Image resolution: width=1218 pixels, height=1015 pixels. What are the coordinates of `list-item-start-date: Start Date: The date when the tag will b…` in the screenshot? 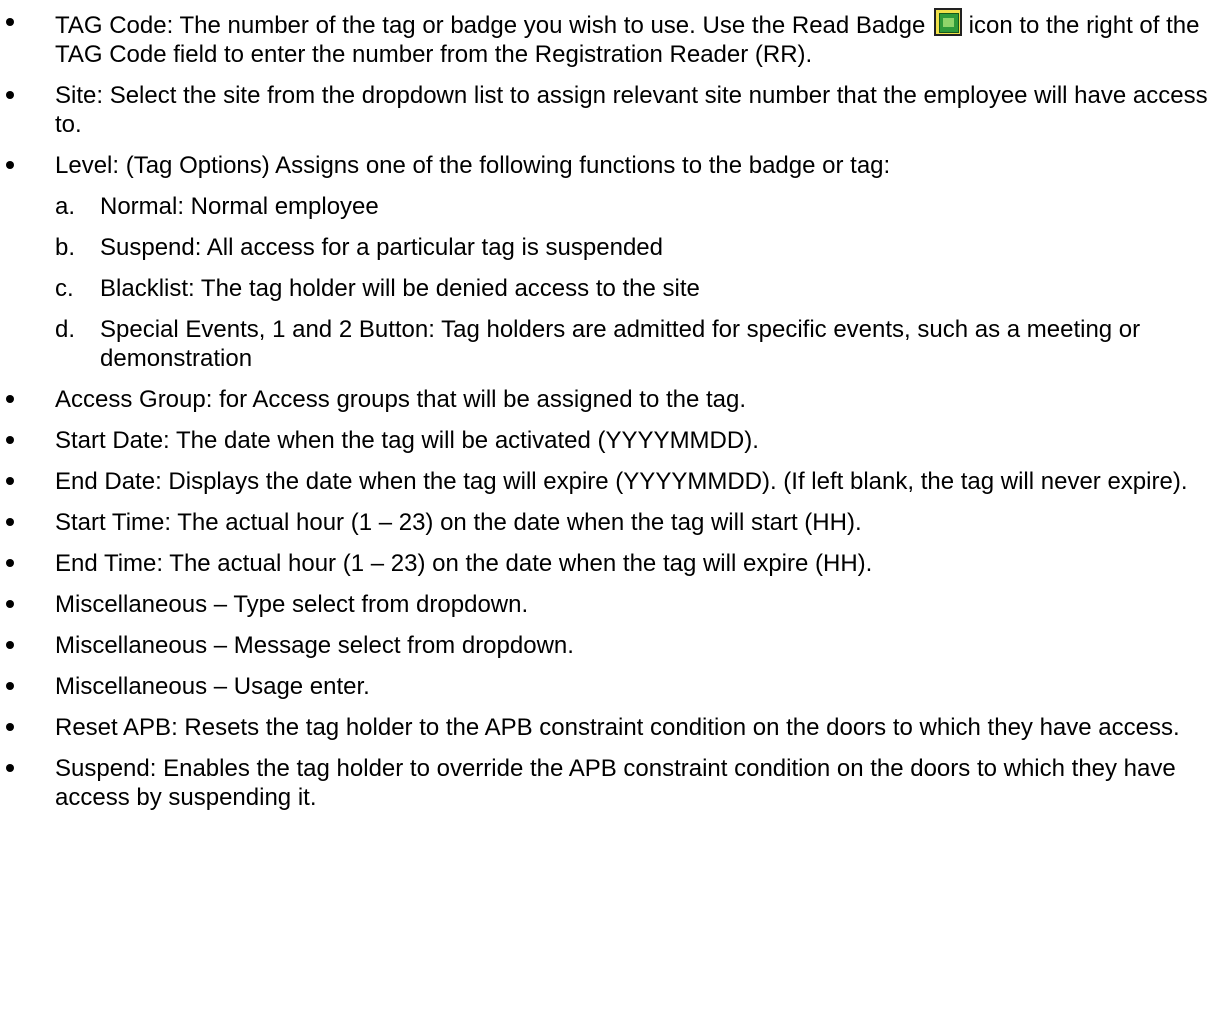 It's located at (609, 440).